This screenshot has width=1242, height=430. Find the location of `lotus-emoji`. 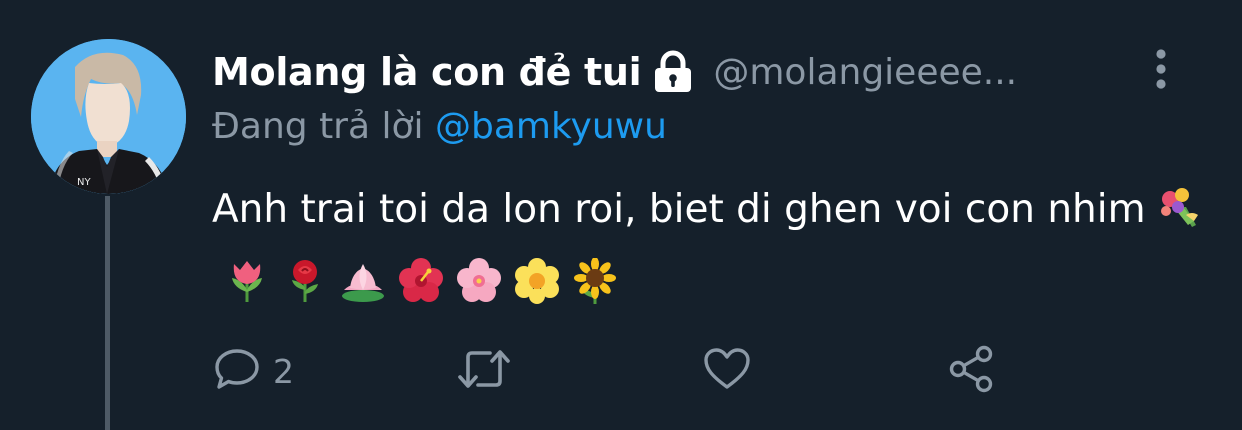

lotus-emoji is located at coordinates (363, 291).